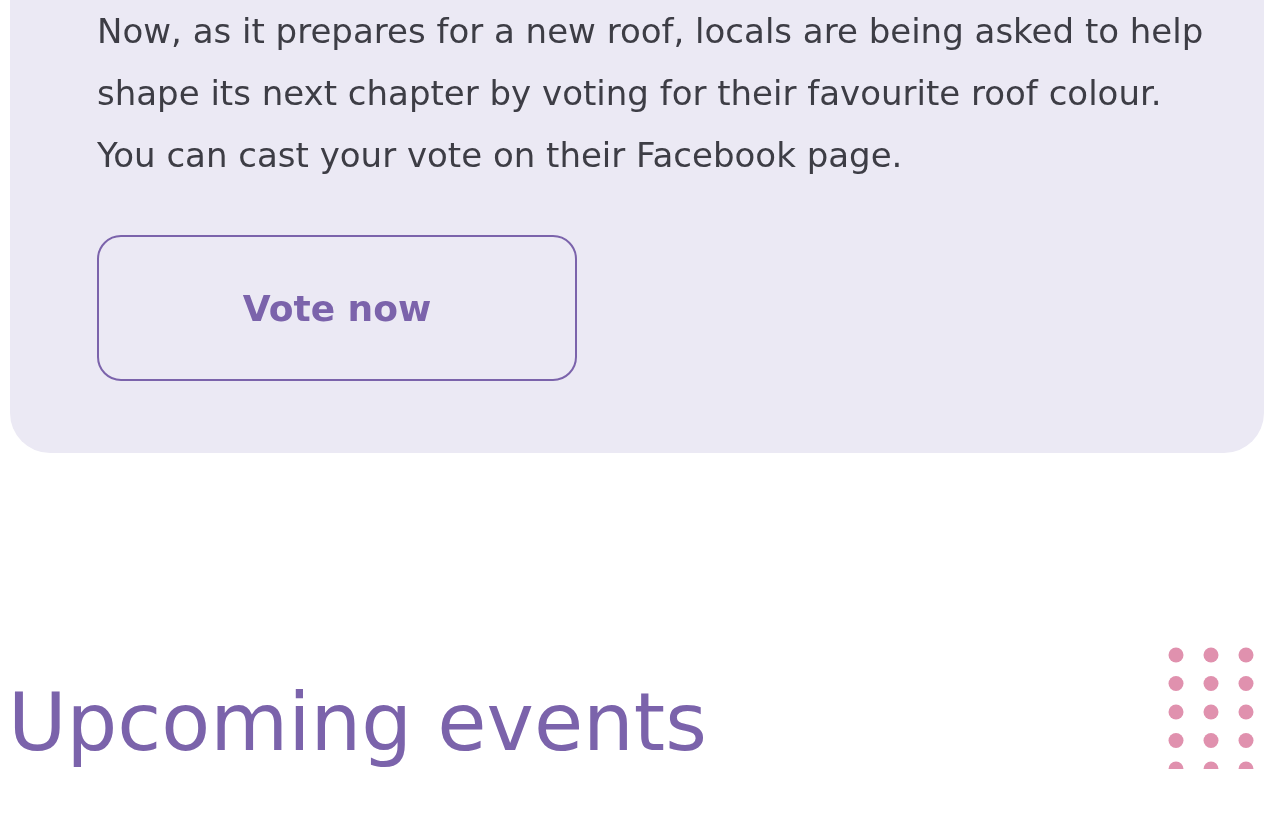  What do you see at coordinates (357, 723) in the screenshot?
I see `section-heading: Upcoming events` at bounding box center [357, 723].